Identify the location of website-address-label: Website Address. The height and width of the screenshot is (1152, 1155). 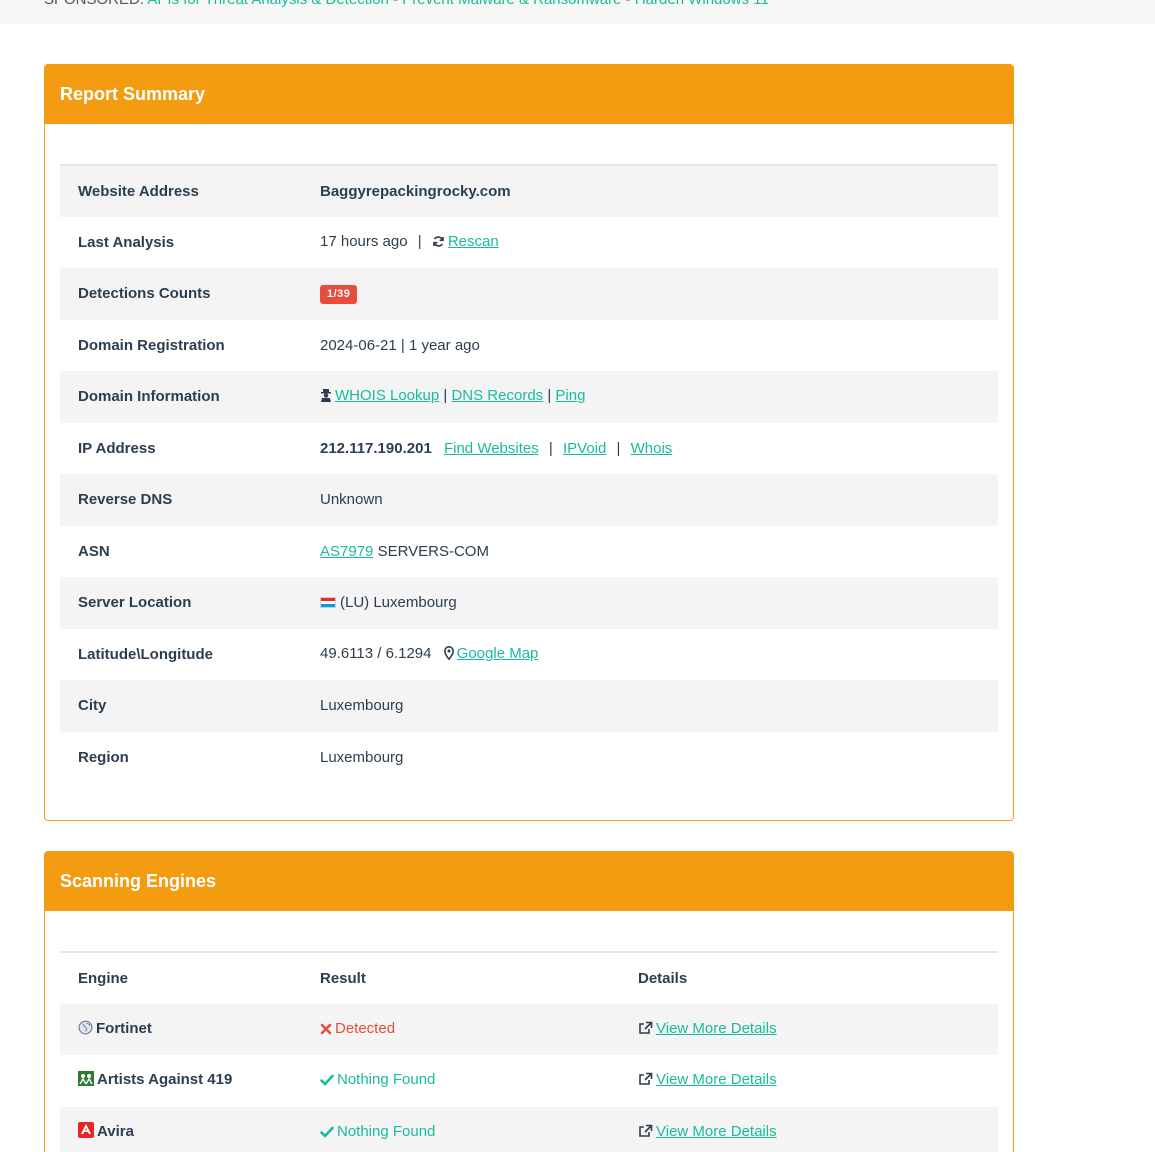
(138, 191).